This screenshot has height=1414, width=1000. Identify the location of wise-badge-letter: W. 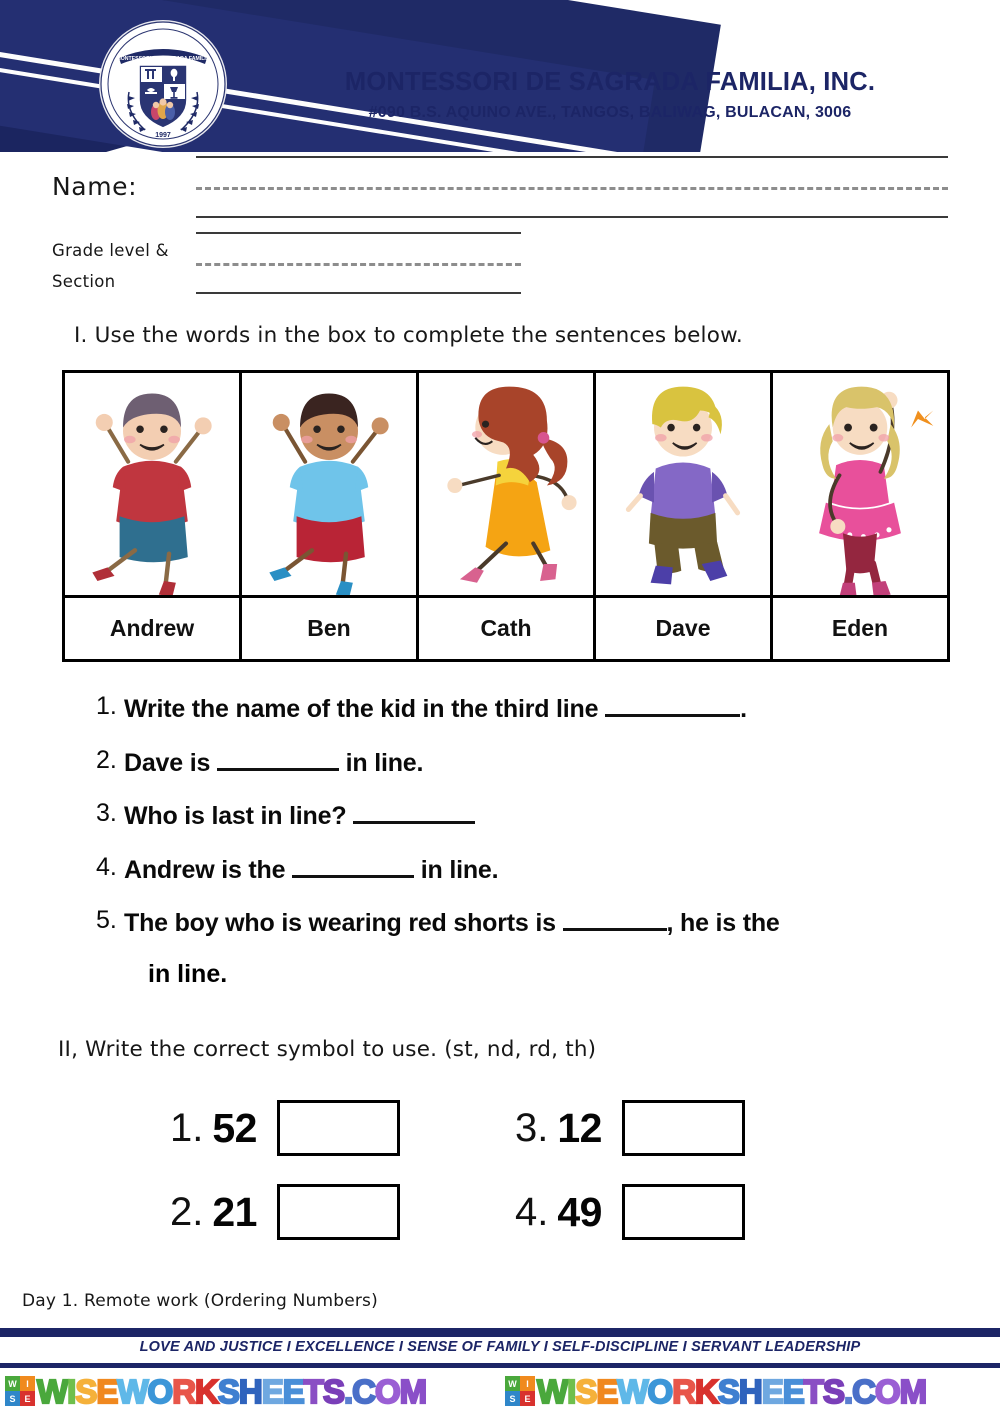
(512, 1383).